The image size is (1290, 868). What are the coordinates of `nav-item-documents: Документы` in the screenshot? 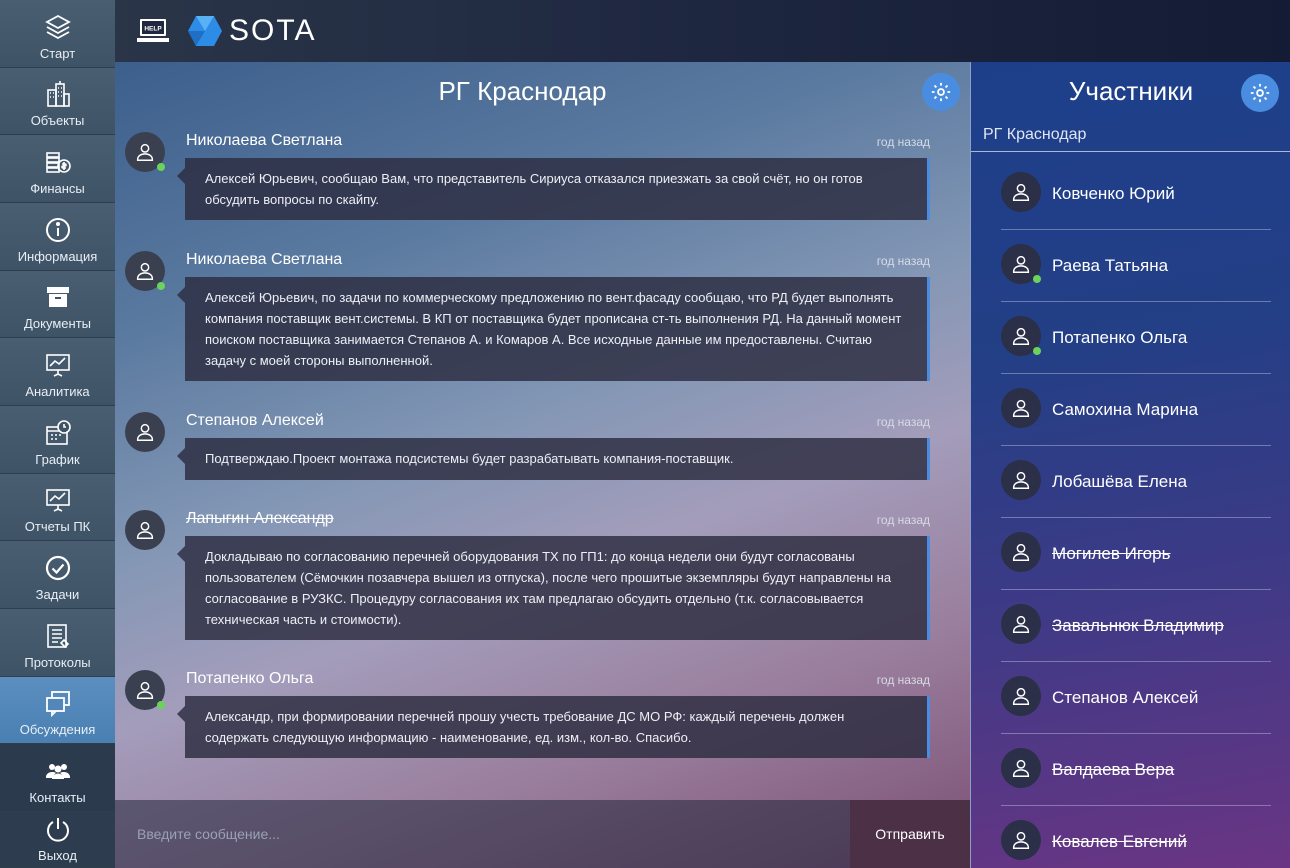 It's located at (57, 304).